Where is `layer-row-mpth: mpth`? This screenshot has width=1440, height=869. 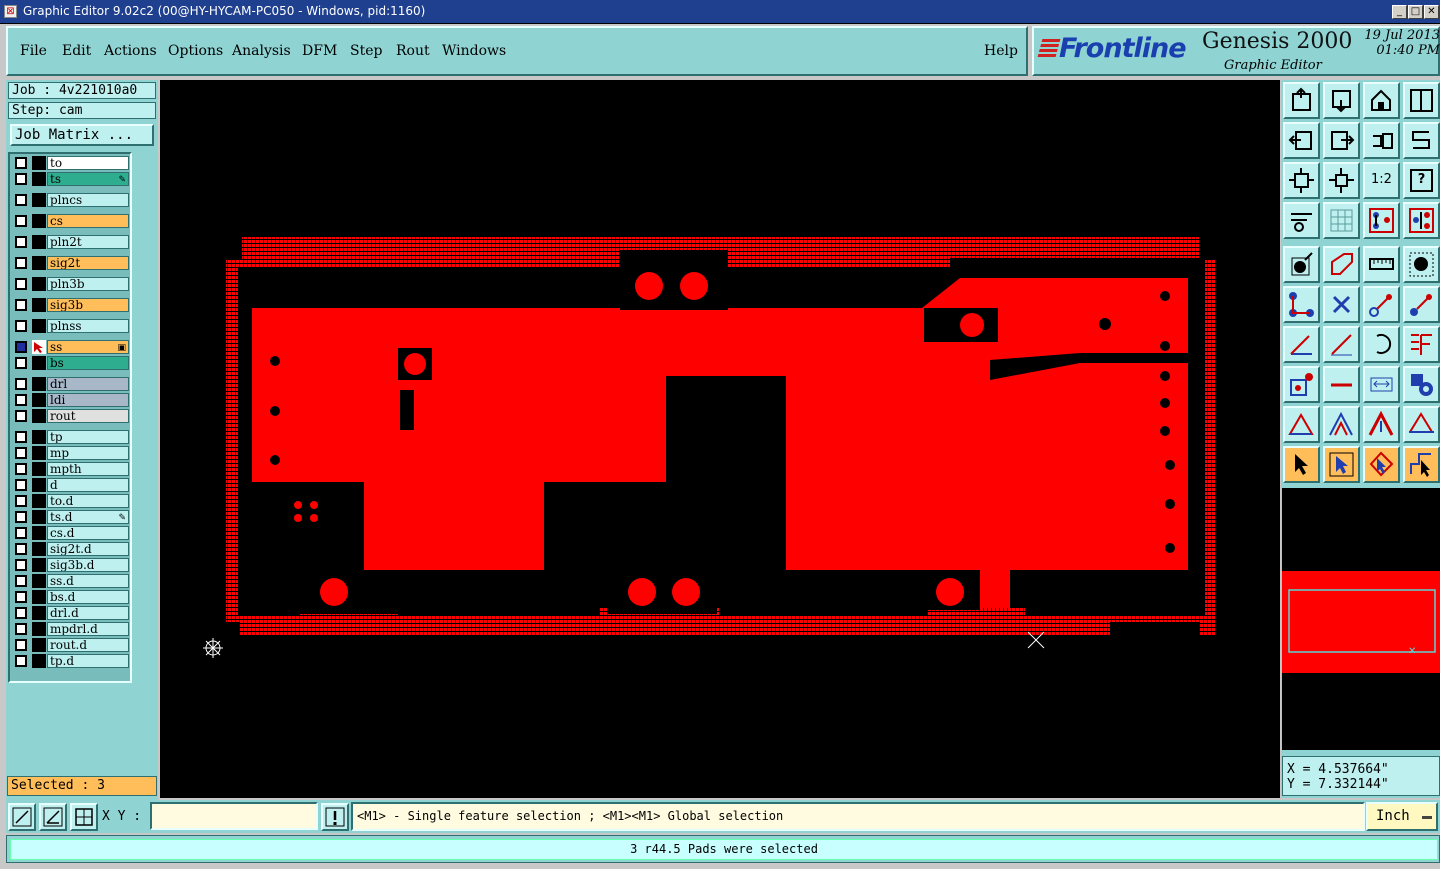
layer-row-mpth: mpth is located at coordinates (71, 469).